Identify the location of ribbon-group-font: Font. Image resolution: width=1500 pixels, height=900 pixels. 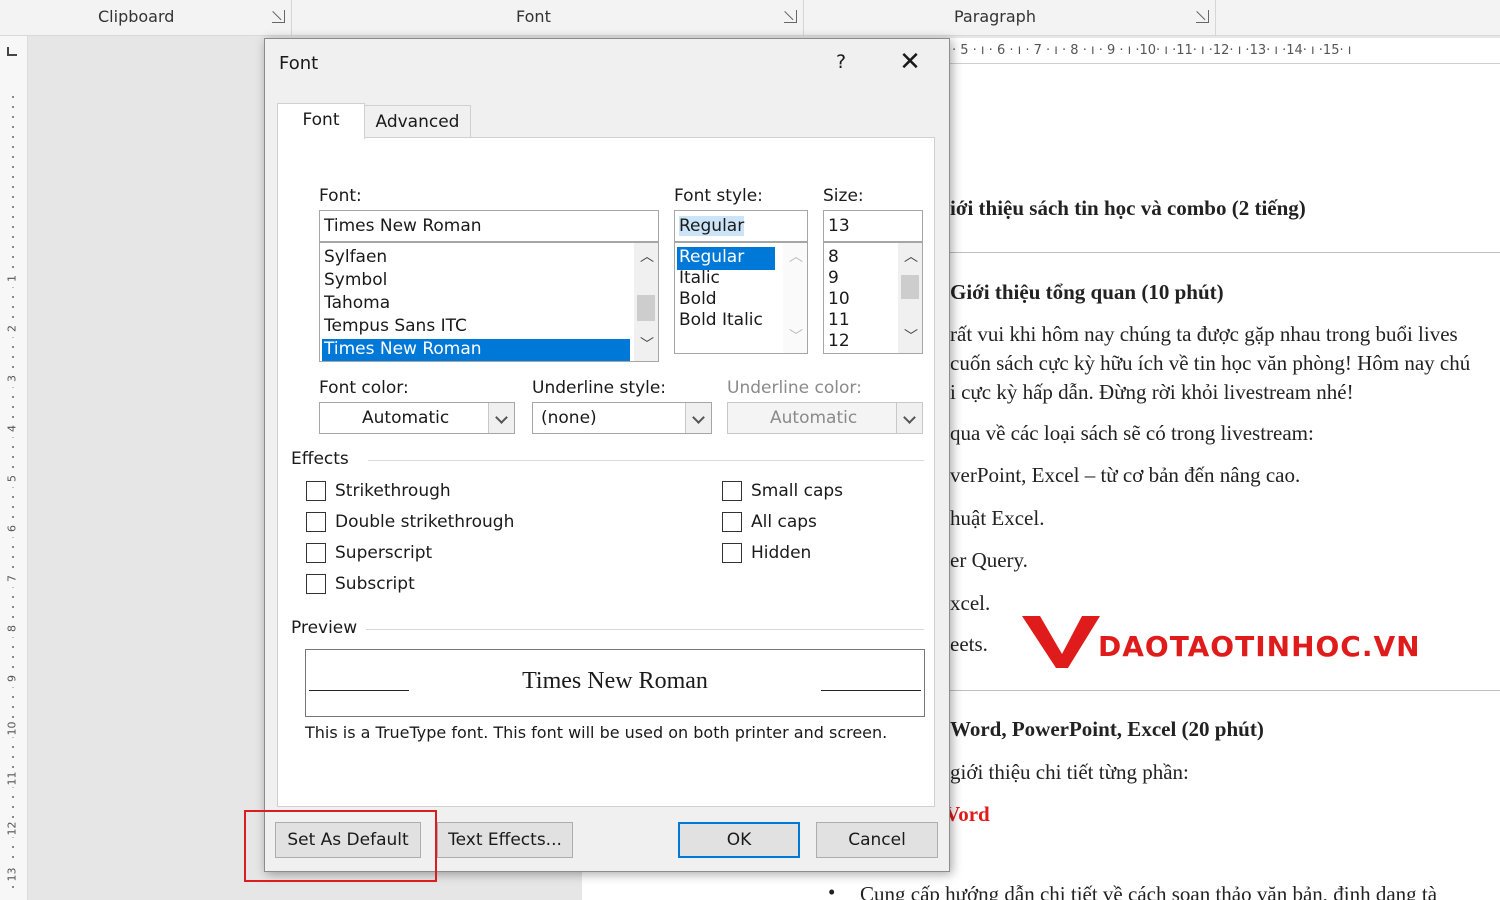
(548, 18).